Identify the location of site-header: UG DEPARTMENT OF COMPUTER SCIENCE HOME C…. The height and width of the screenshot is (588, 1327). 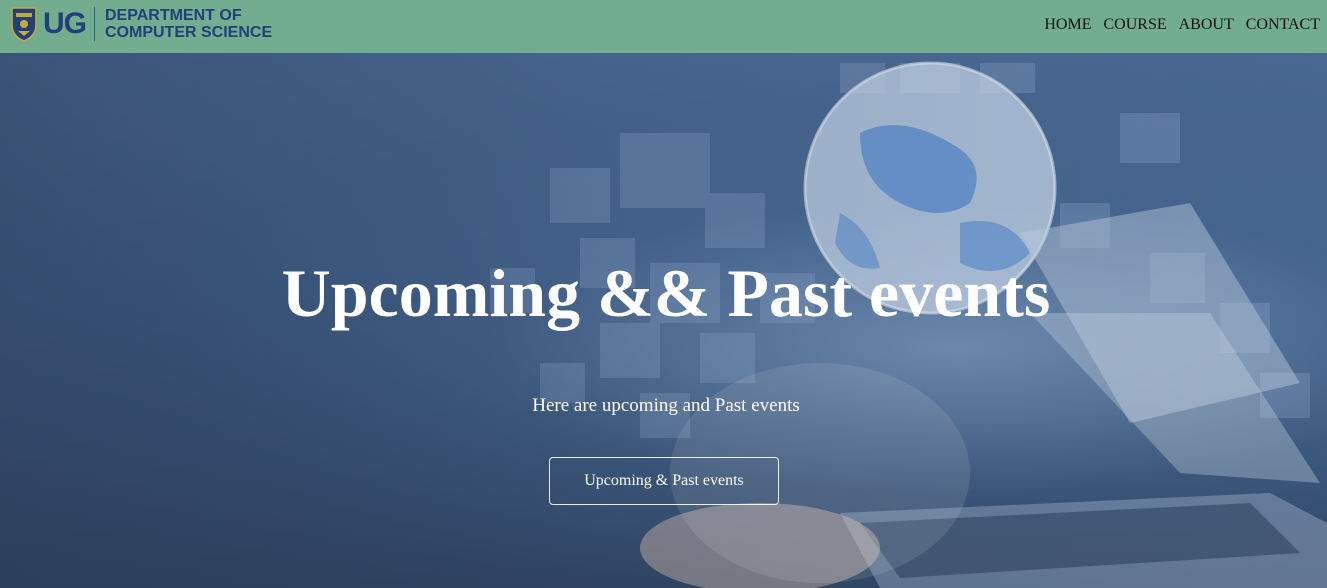
(663, 26).